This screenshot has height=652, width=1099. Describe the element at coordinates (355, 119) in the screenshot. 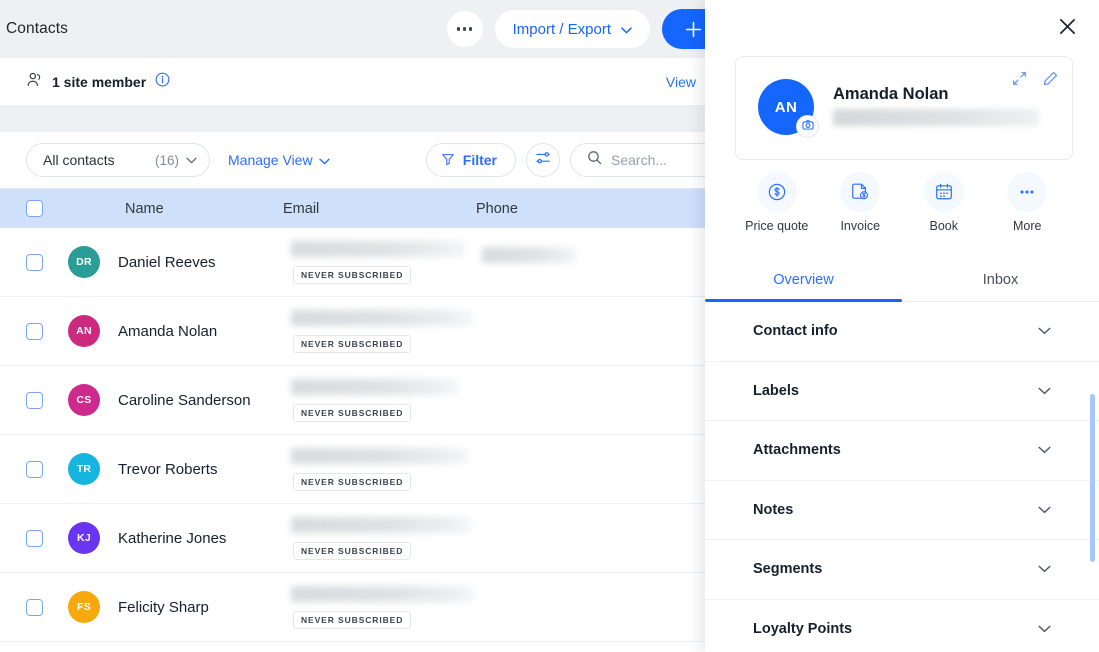

I see `section-divider-band` at that location.